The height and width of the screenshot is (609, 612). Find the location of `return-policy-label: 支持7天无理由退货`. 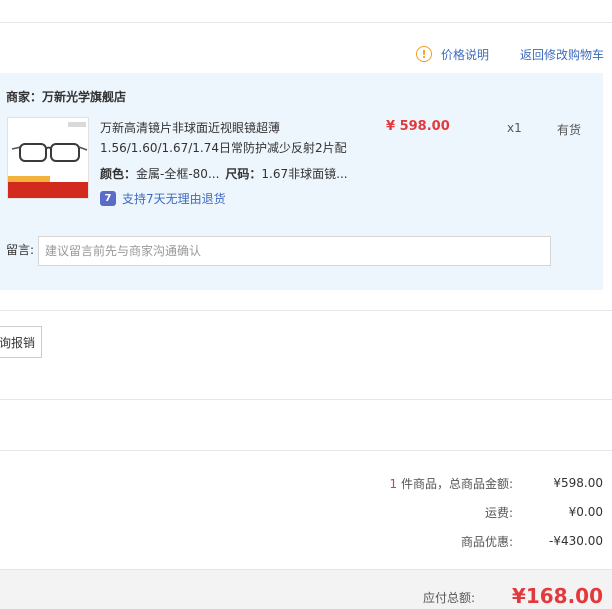

return-policy-label: 支持7天无理由退货 is located at coordinates (174, 199).